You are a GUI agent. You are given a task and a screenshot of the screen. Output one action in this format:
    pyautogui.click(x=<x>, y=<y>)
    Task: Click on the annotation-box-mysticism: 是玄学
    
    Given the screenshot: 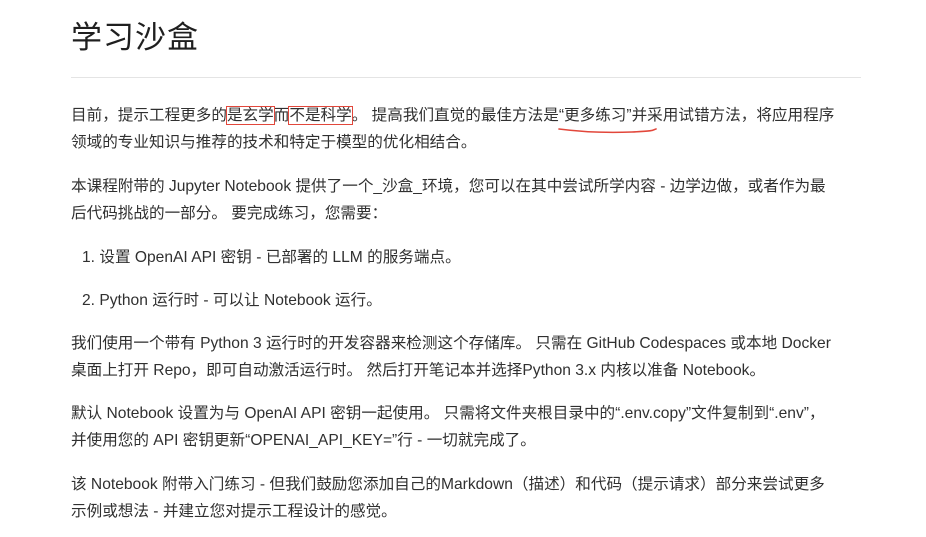 What is the action you would take?
    pyautogui.click(x=250, y=115)
    